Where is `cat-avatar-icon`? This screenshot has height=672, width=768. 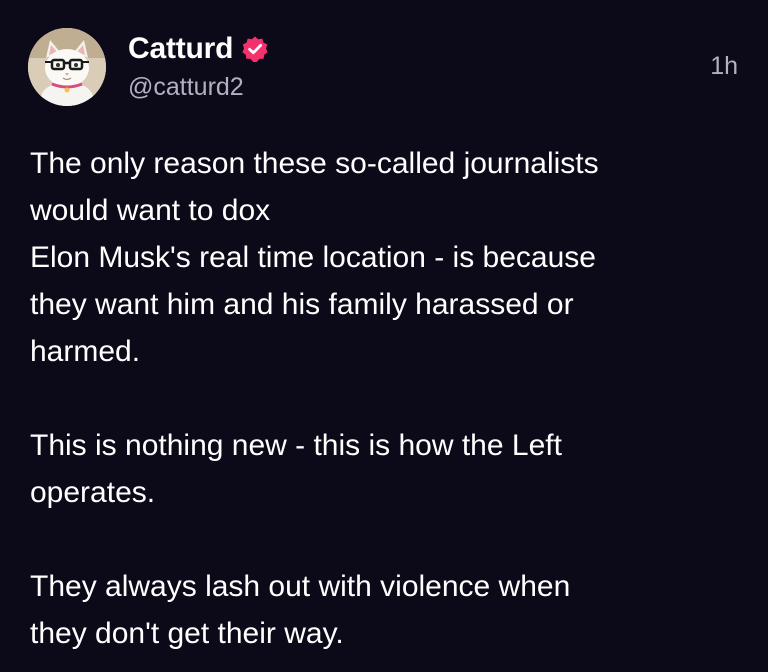 cat-avatar-icon is located at coordinates (67, 67).